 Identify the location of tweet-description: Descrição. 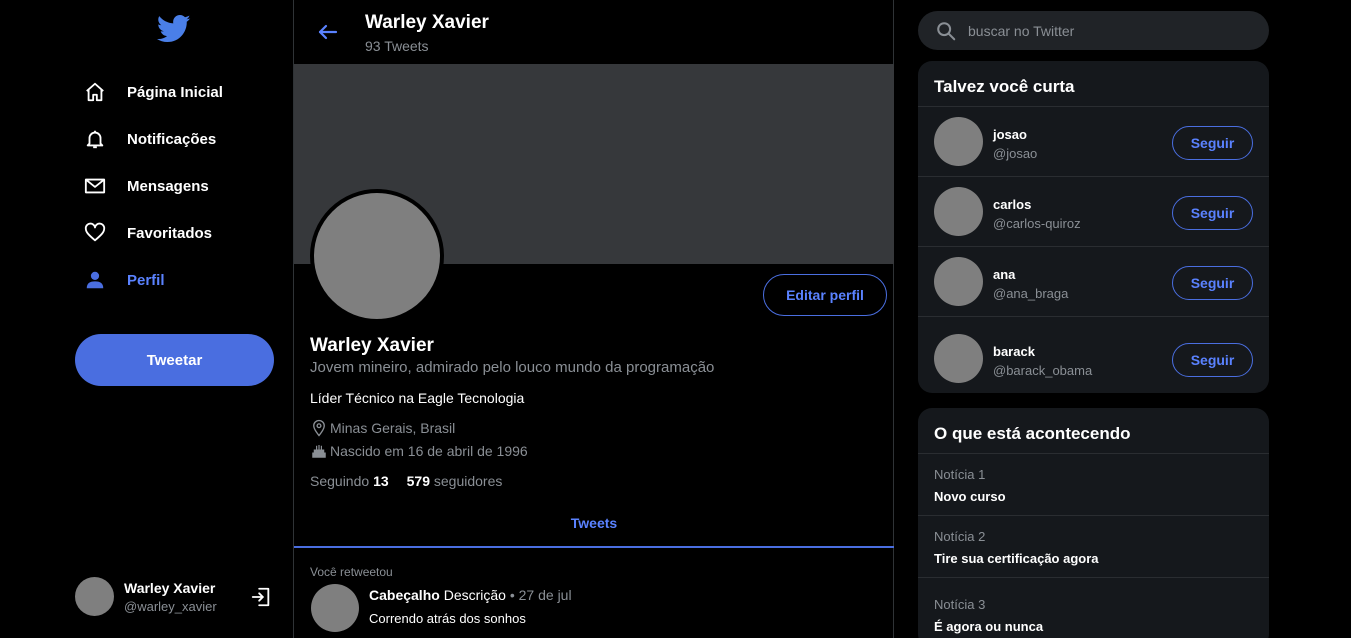
(474, 595).